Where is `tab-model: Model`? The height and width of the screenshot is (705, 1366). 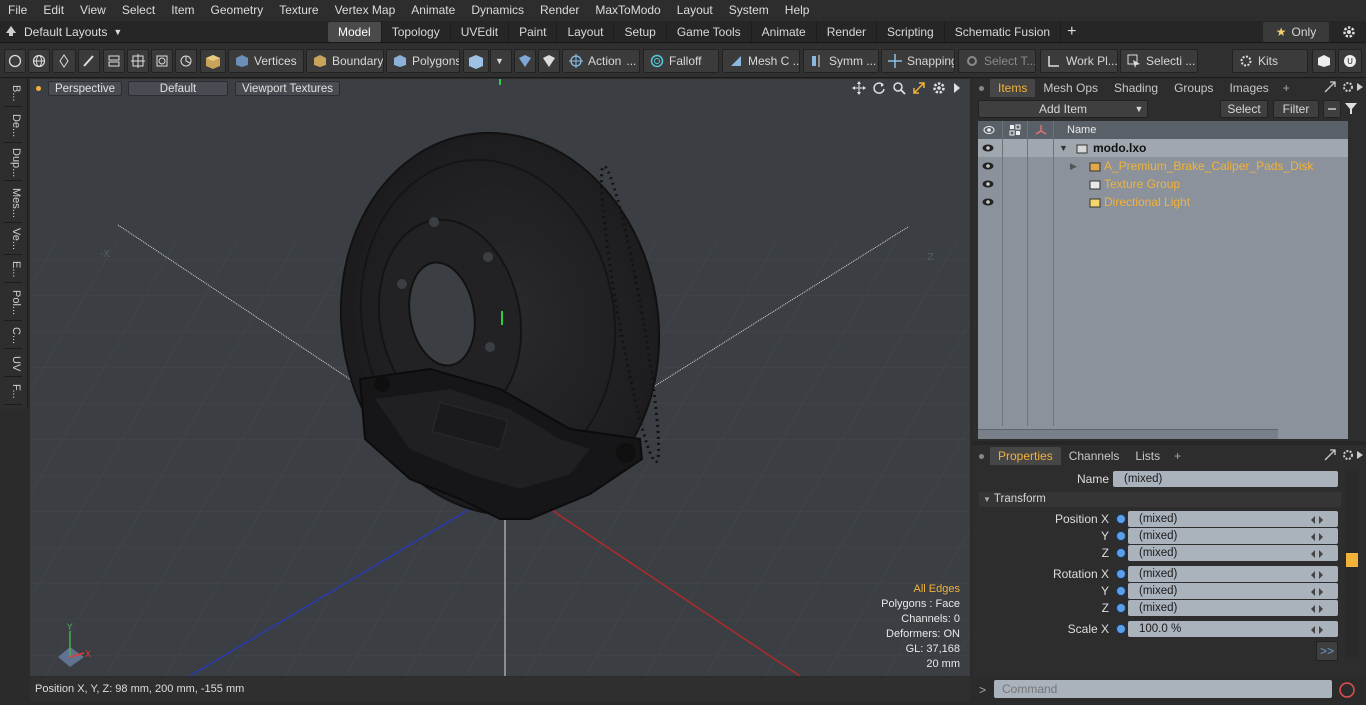 tab-model: Model is located at coordinates (355, 32).